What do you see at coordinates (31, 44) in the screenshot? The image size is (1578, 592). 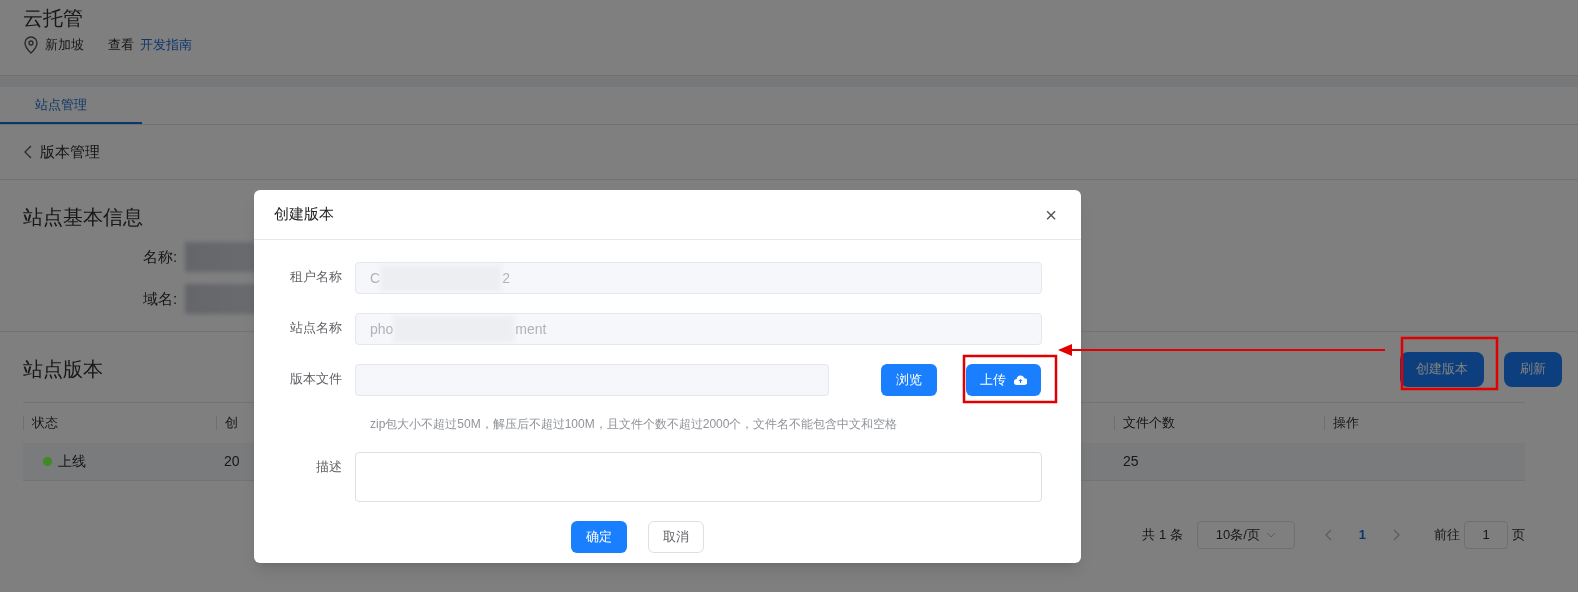 I see `location-icon` at bounding box center [31, 44].